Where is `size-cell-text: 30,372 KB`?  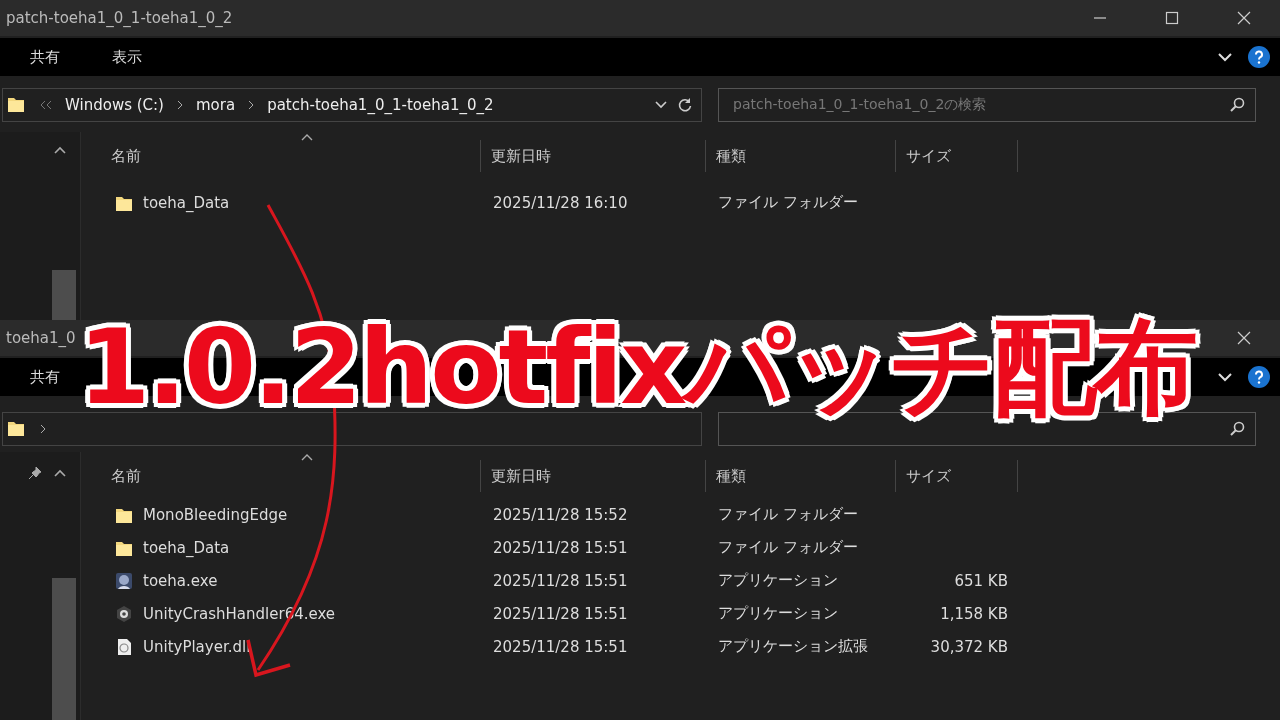 size-cell-text: 30,372 KB is located at coordinates (969, 646).